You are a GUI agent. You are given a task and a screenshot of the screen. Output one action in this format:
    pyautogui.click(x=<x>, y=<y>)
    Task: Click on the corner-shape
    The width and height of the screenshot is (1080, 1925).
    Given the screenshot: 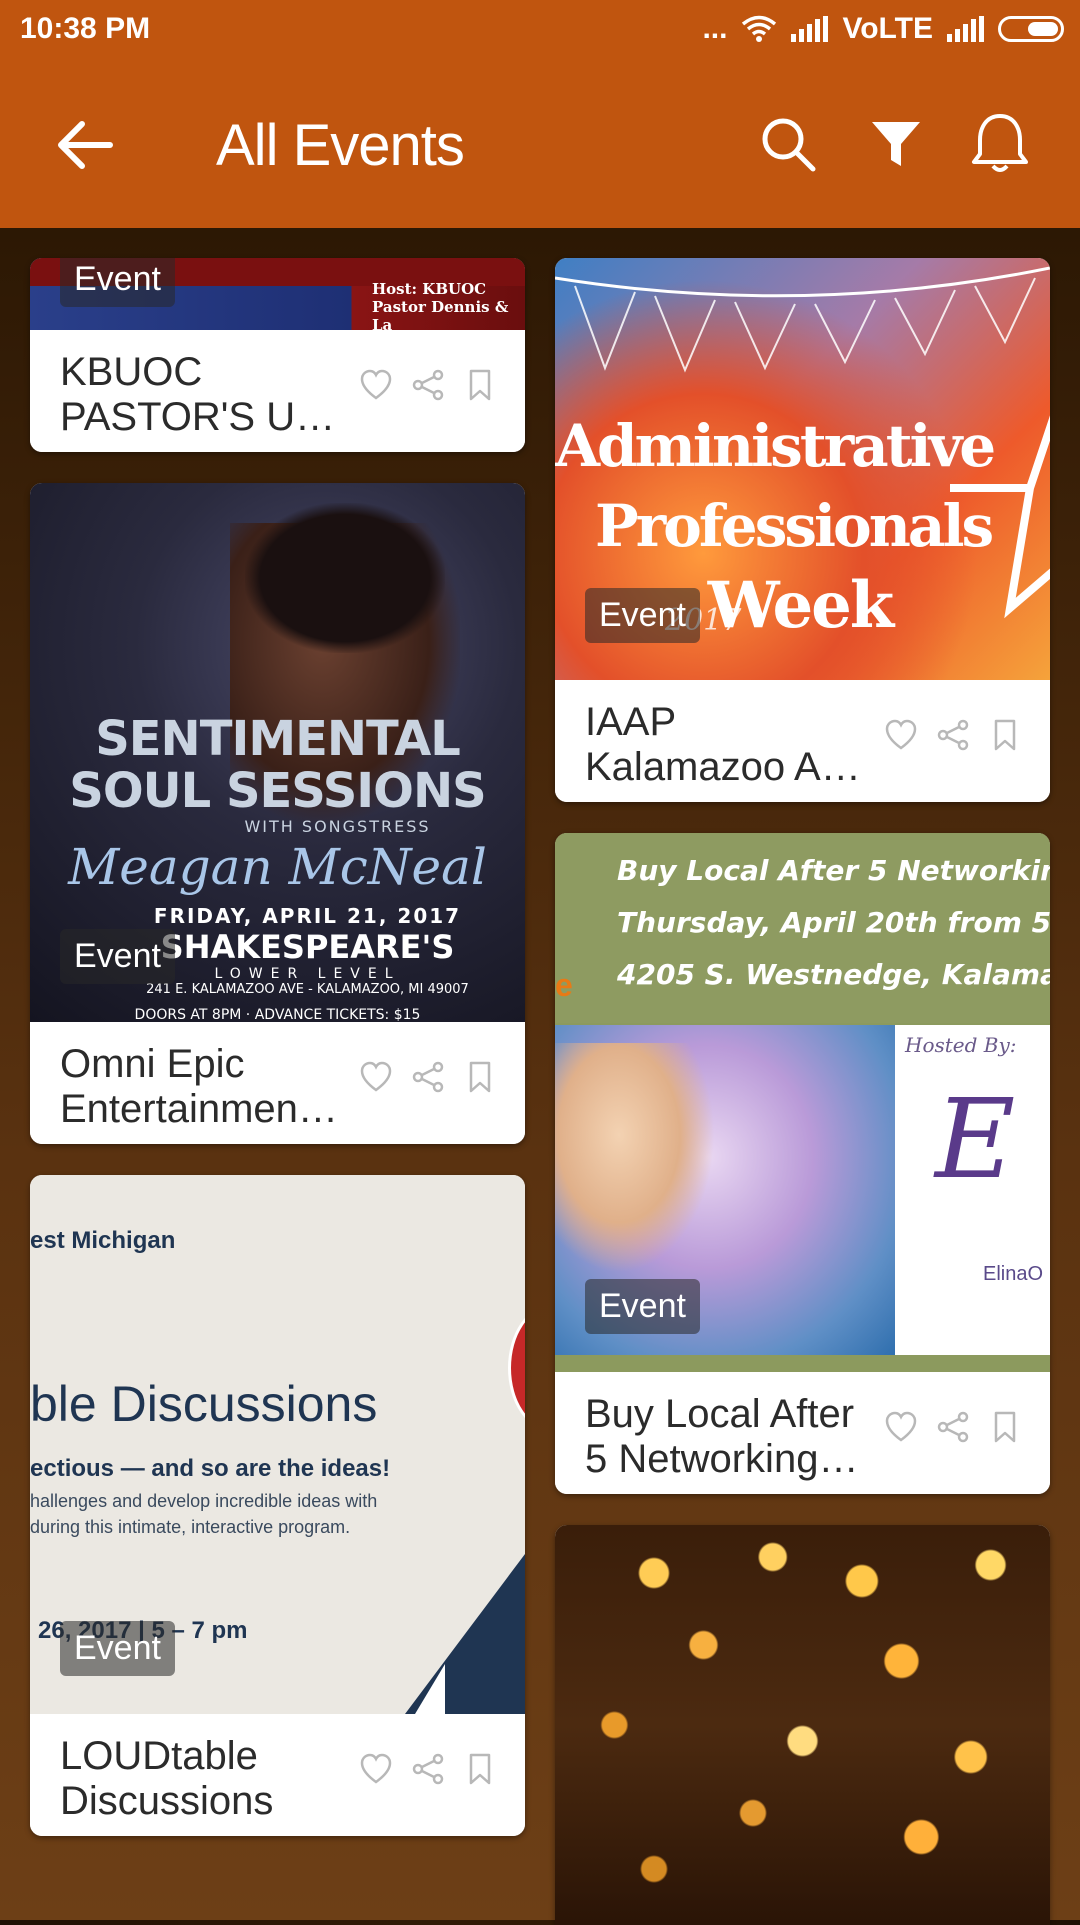 What is the action you would take?
    pyautogui.click(x=465, y=1634)
    